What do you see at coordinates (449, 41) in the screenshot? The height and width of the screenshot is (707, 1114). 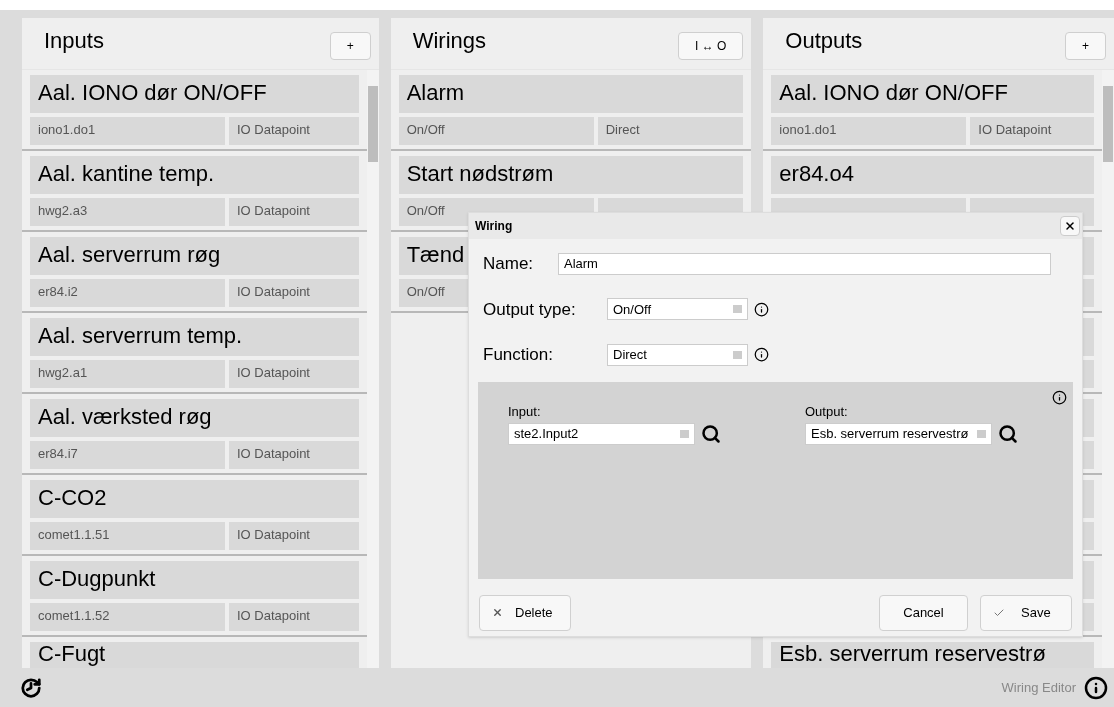 I see `panel-title: Wirings` at bounding box center [449, 41].